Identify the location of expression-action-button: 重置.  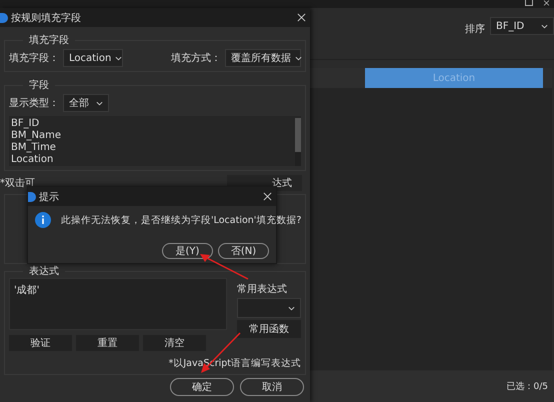
(107, 343).